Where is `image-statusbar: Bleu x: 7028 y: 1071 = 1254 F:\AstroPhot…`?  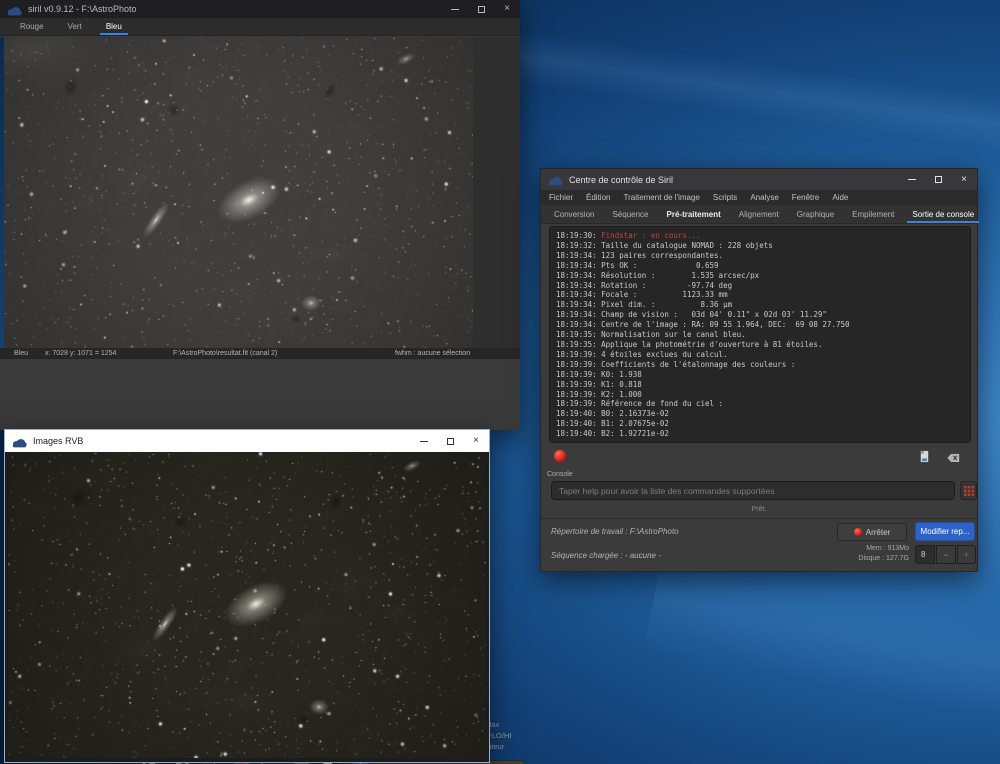 image-statusbar: Bleu x: 7028 y: 1071 = 1254 F:\AstroPhot… is located at coordinates (260, 353).